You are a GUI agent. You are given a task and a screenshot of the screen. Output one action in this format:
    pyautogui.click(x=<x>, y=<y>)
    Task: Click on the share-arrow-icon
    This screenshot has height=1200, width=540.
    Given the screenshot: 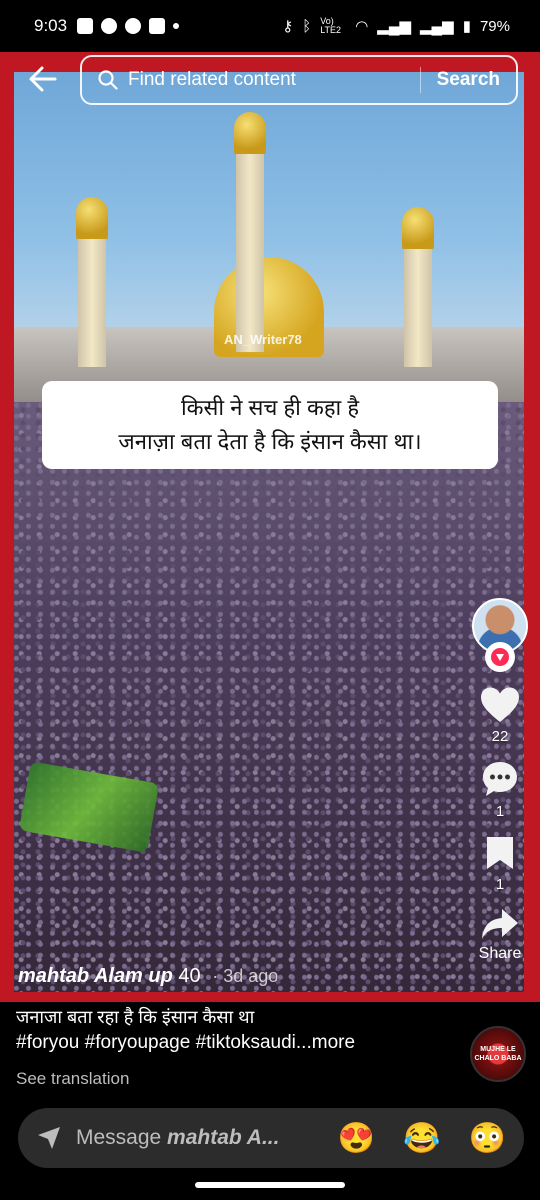 What is the action you would take?
    pyautogui.click(x=499, y=924)
    